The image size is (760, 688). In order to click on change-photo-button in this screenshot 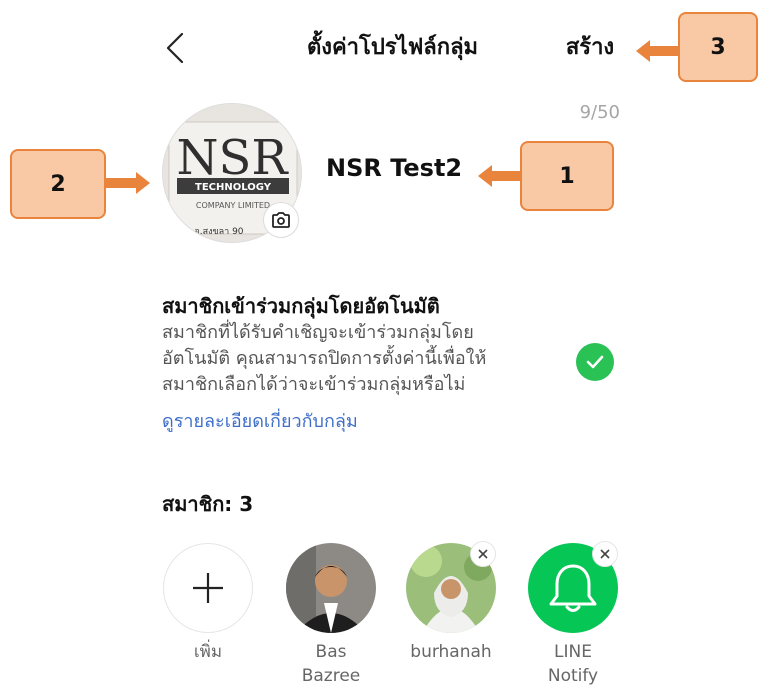, I will do `click(281, 220)`.